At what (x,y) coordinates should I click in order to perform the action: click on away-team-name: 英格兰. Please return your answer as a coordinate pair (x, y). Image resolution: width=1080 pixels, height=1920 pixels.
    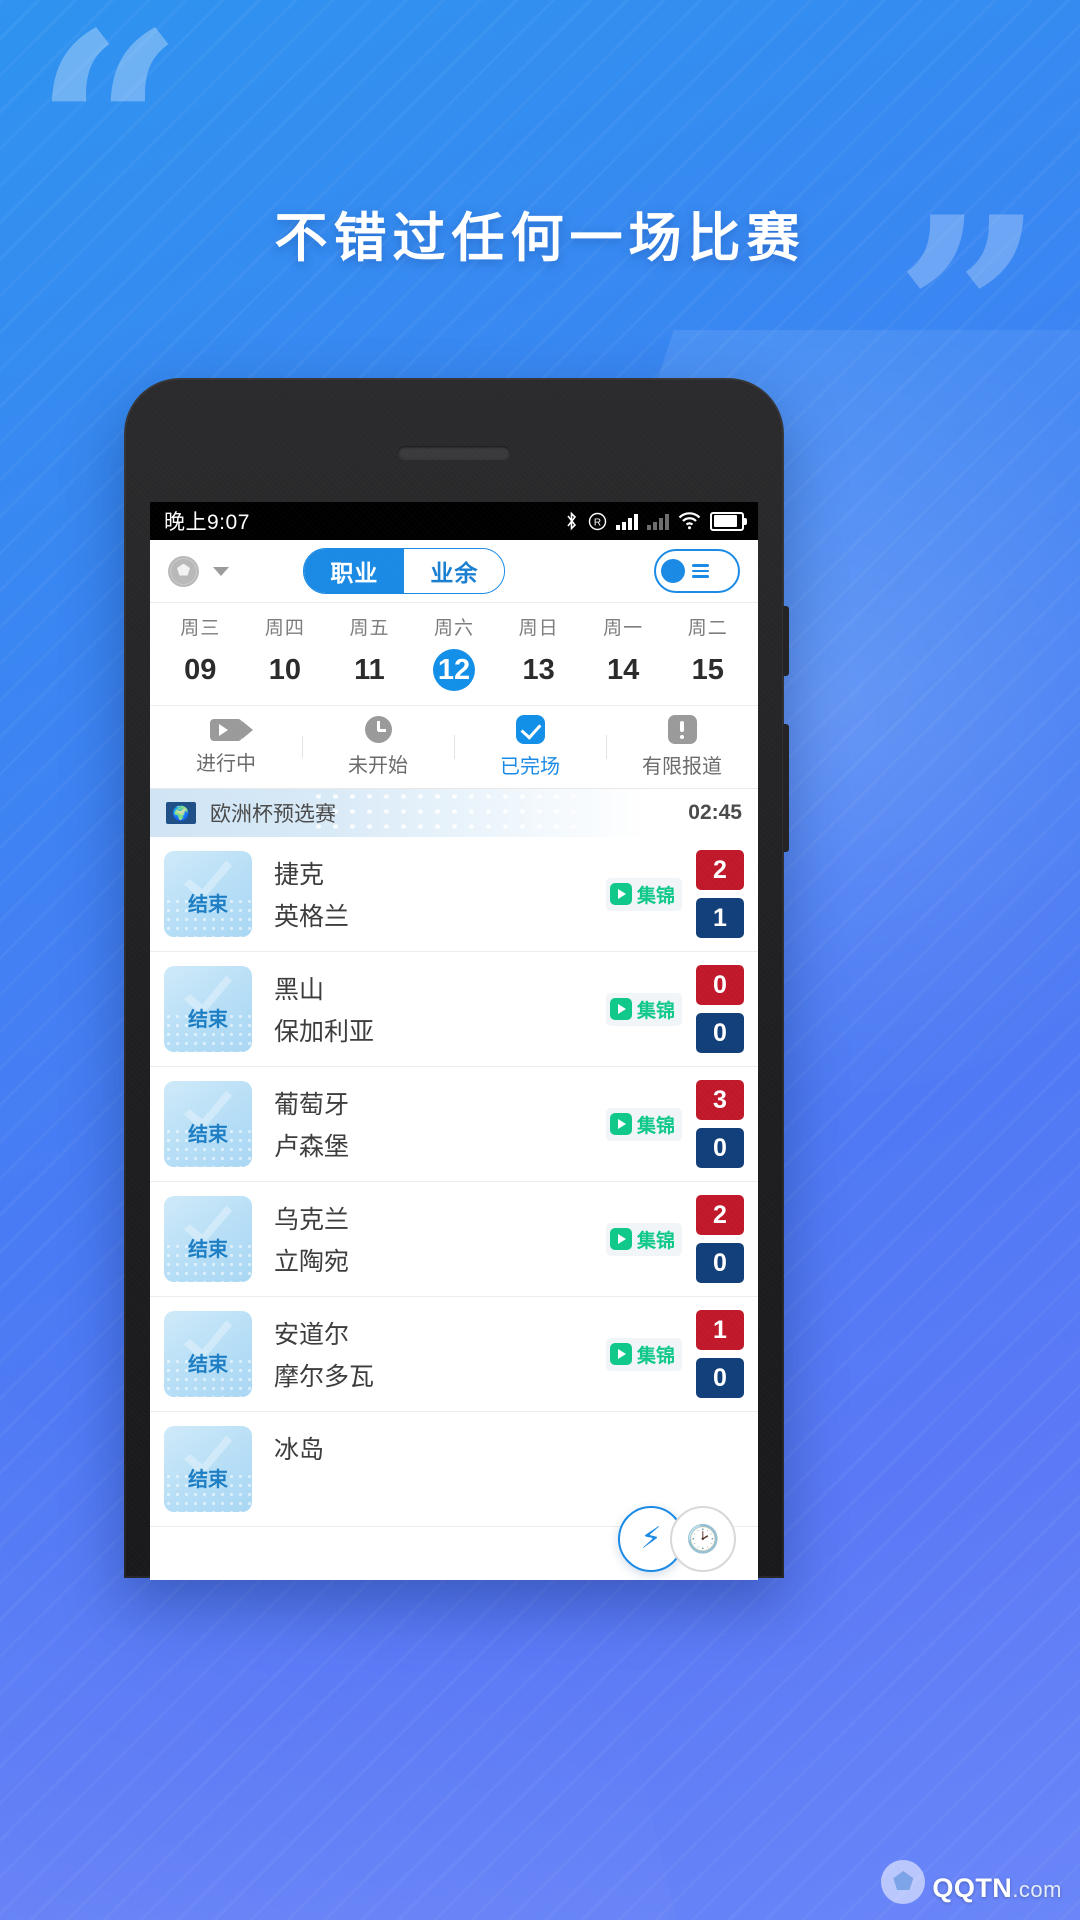
    Looking at the image, I should click on (312, 917).